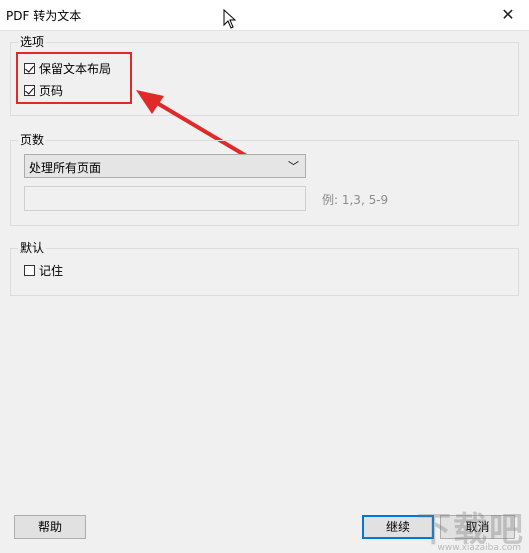 This screenshot has height=553, width=529. I want to click on page-range-example: 例: 1,3, 5-9, so click(355, 200).